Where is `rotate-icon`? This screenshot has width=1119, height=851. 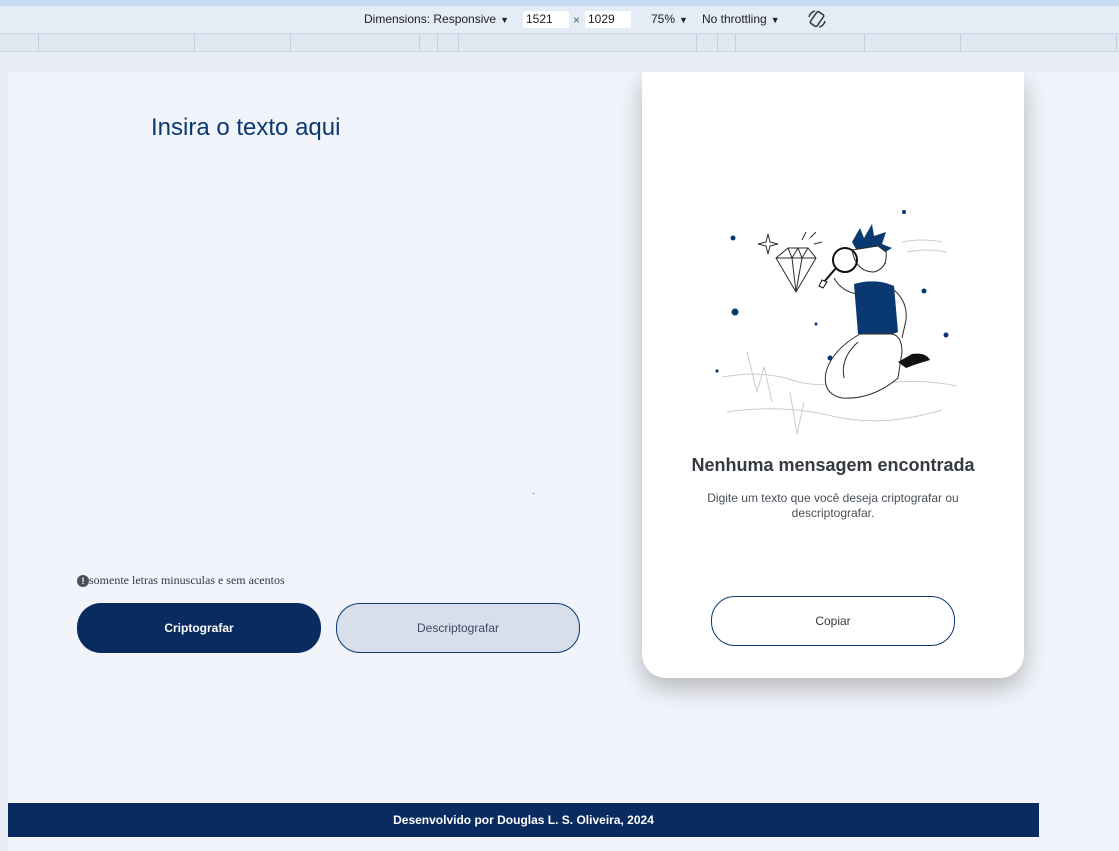
rotate-icon is located at coordinates (817, 19).